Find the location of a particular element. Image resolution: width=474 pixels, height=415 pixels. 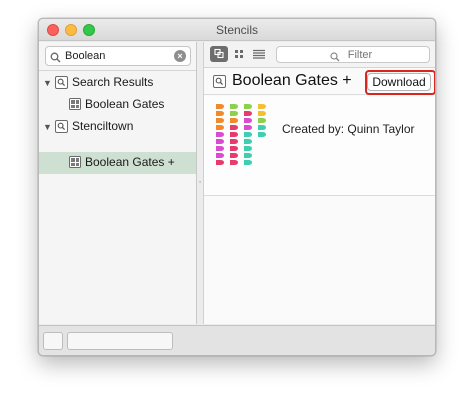

sidebar-item-label: Search Results is located at coordinates (113, 82).